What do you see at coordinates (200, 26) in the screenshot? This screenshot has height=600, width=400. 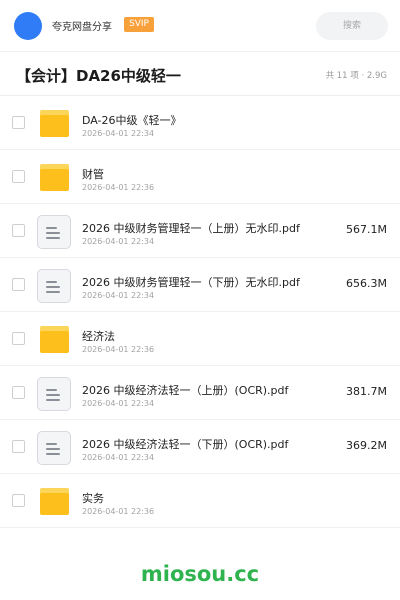 I see `top-header: 夸克网盘分享 SVIP 搜索` at bounding box center [200, 26].